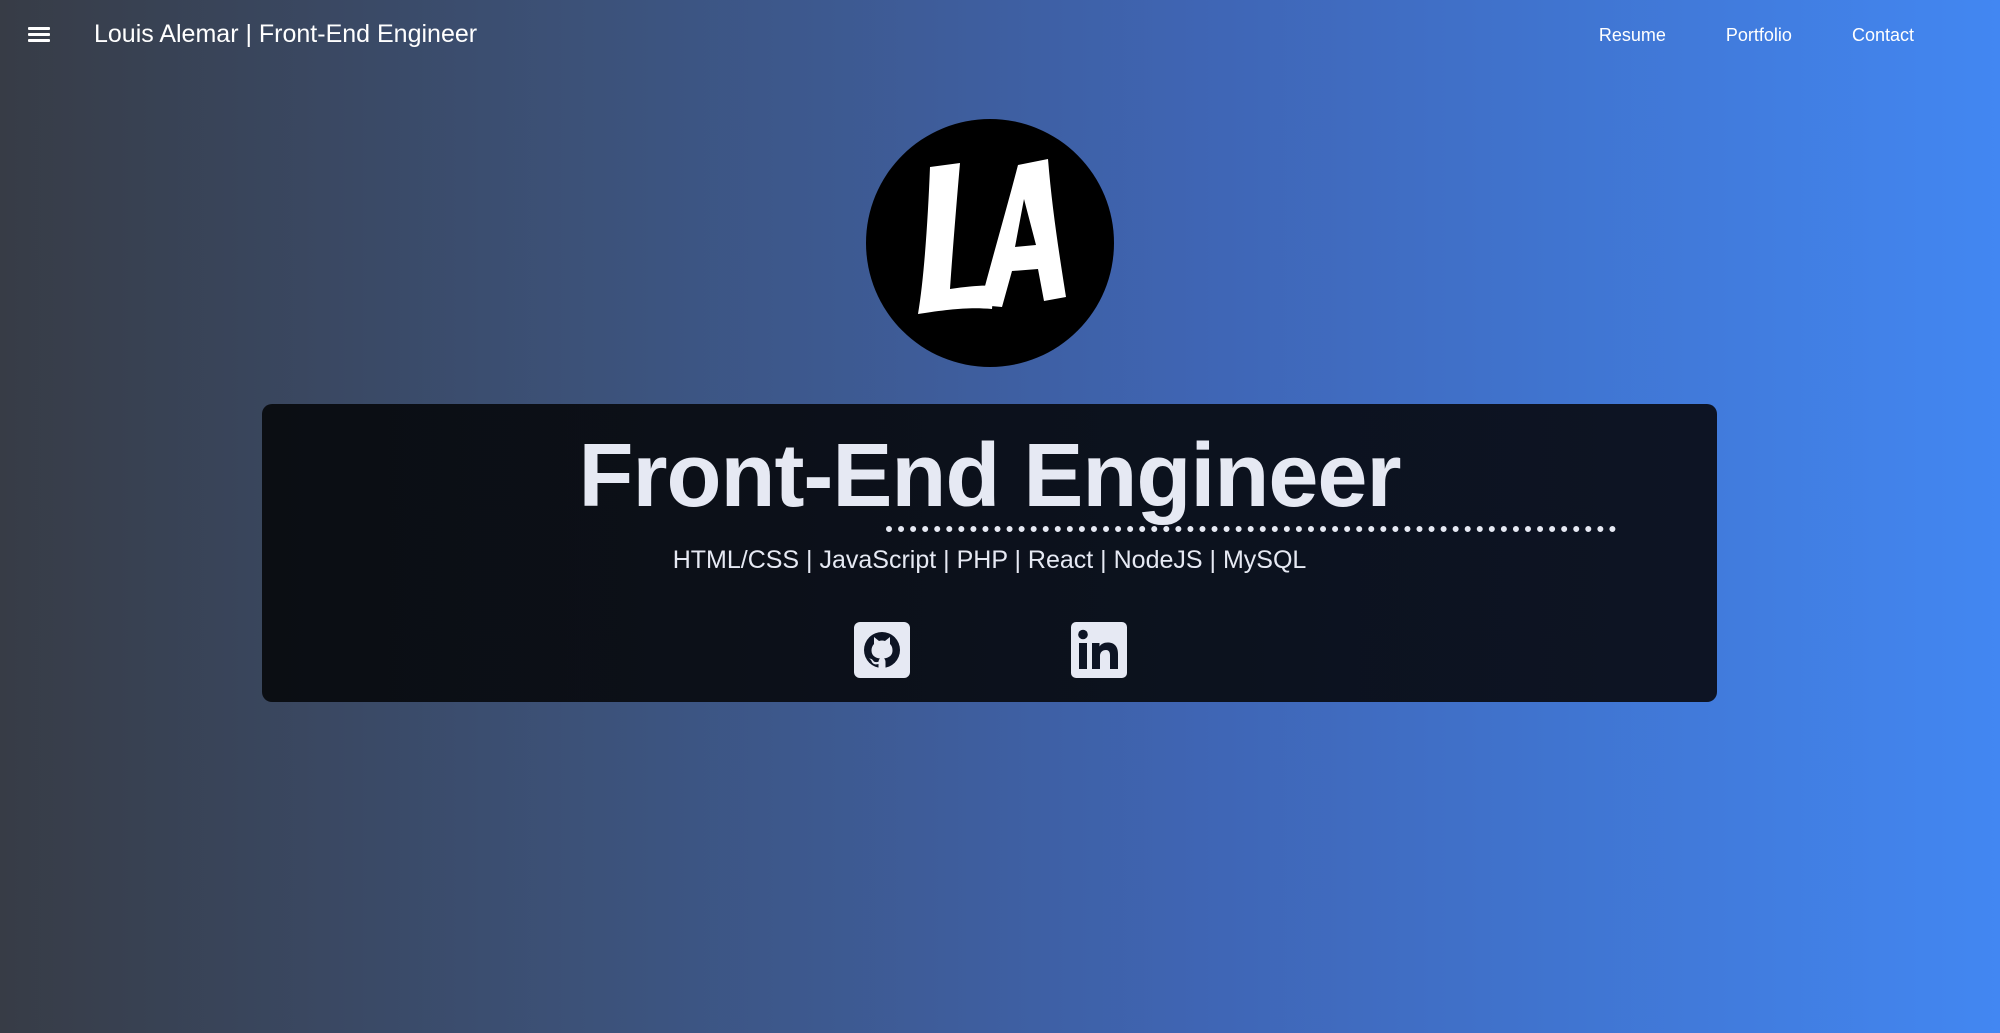  Describe the element at coordinates (992, 236) in the screenshot. I see `la-logo-monogram` at that location.